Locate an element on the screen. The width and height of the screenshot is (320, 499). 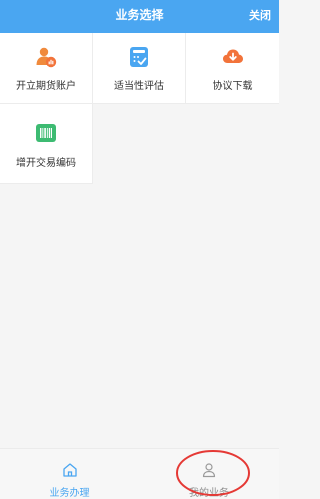
tile-open-futures-account: 开立期货账户 is located at coordinates (46, 68).